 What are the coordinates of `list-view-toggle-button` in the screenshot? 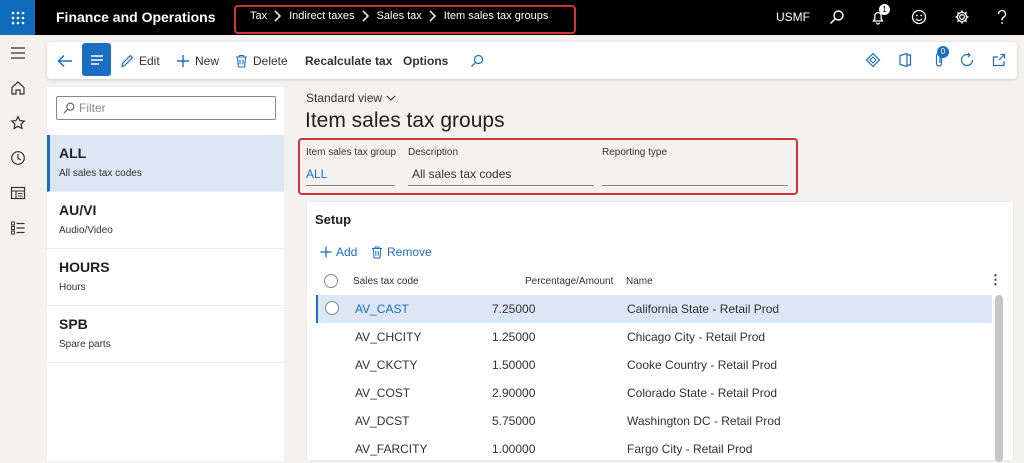 It's located at (96, 59).